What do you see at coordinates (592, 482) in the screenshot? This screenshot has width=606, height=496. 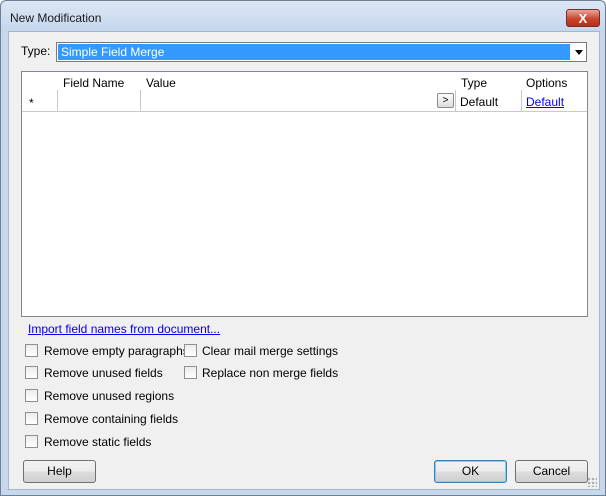 I see `resize-grip-icon` at bounding box center [592, 482].